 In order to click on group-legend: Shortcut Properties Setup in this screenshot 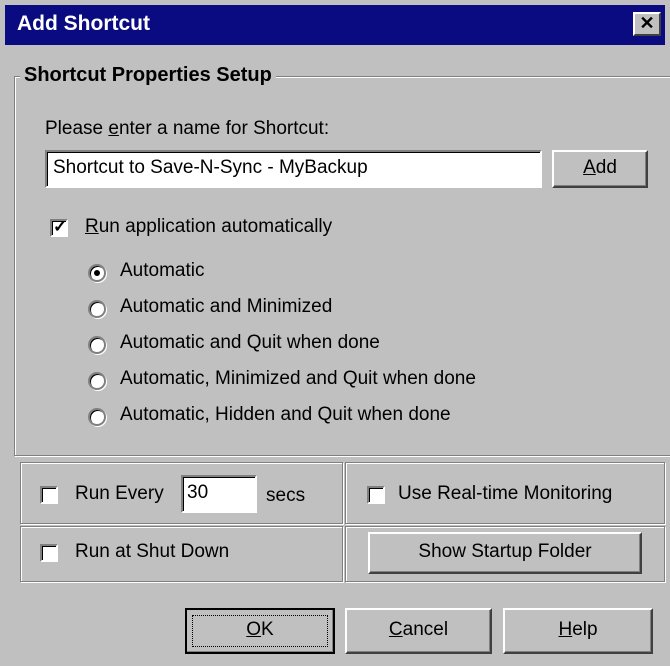, I will do `click(148, 75)`.